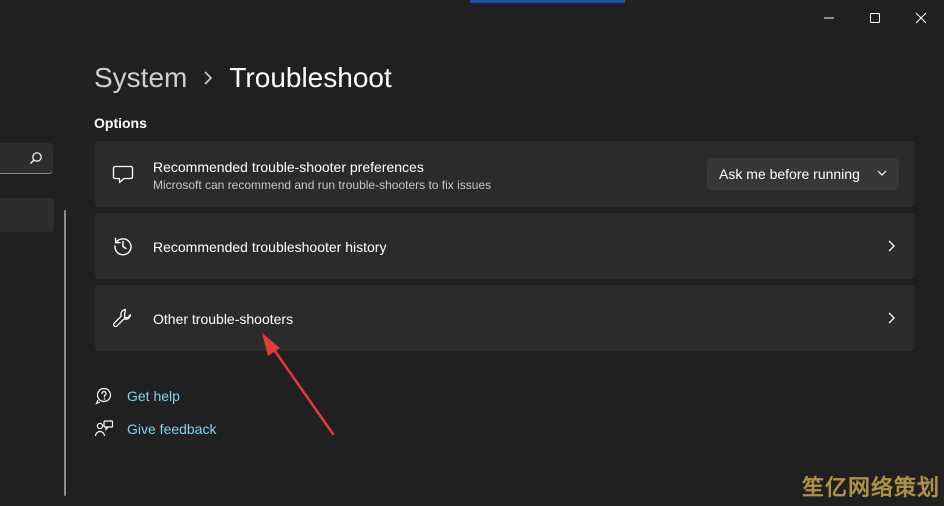  What do you see at coordinates (310, 77) in the screenshot?
I see `page-title: Troubleshoot` at bounding box center [310, 77].